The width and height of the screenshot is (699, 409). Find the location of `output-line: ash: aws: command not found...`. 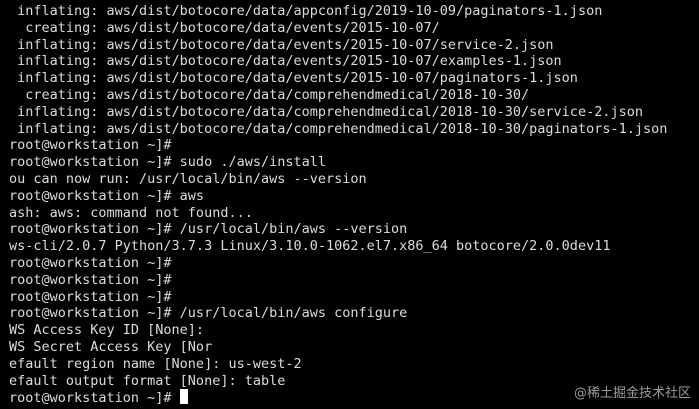

output-line: ash: aws: command not found... is located at coordinates (131, 212).